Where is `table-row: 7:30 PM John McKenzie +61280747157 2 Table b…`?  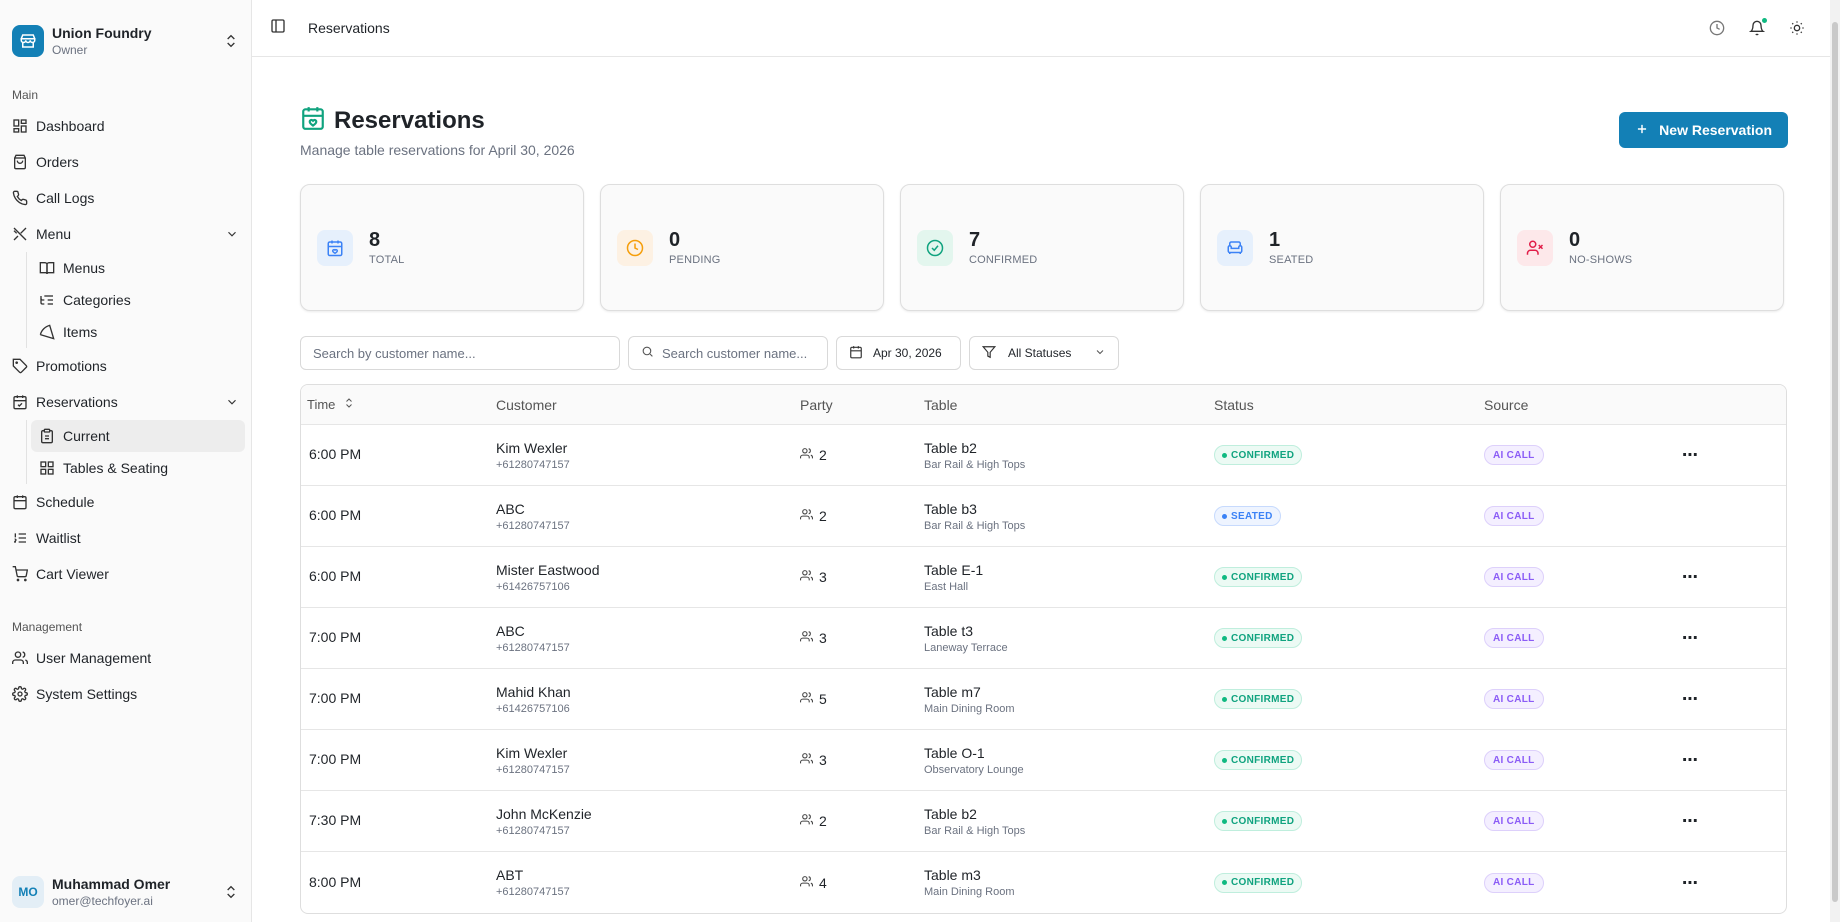
table-row: 7:30 PM John McKenzie +61280747157 2 Table b… is located at coordinates (1043, 821).